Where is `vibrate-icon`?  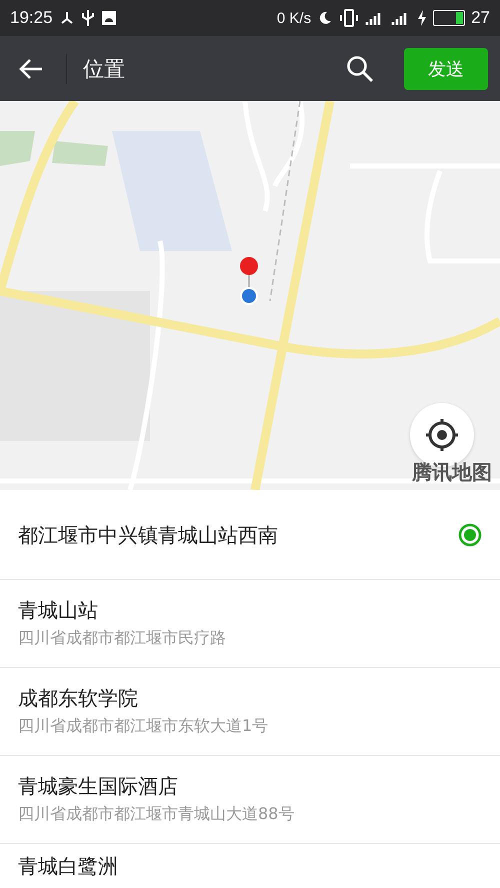
vibrate-icon is located at coordinates (349, 18).